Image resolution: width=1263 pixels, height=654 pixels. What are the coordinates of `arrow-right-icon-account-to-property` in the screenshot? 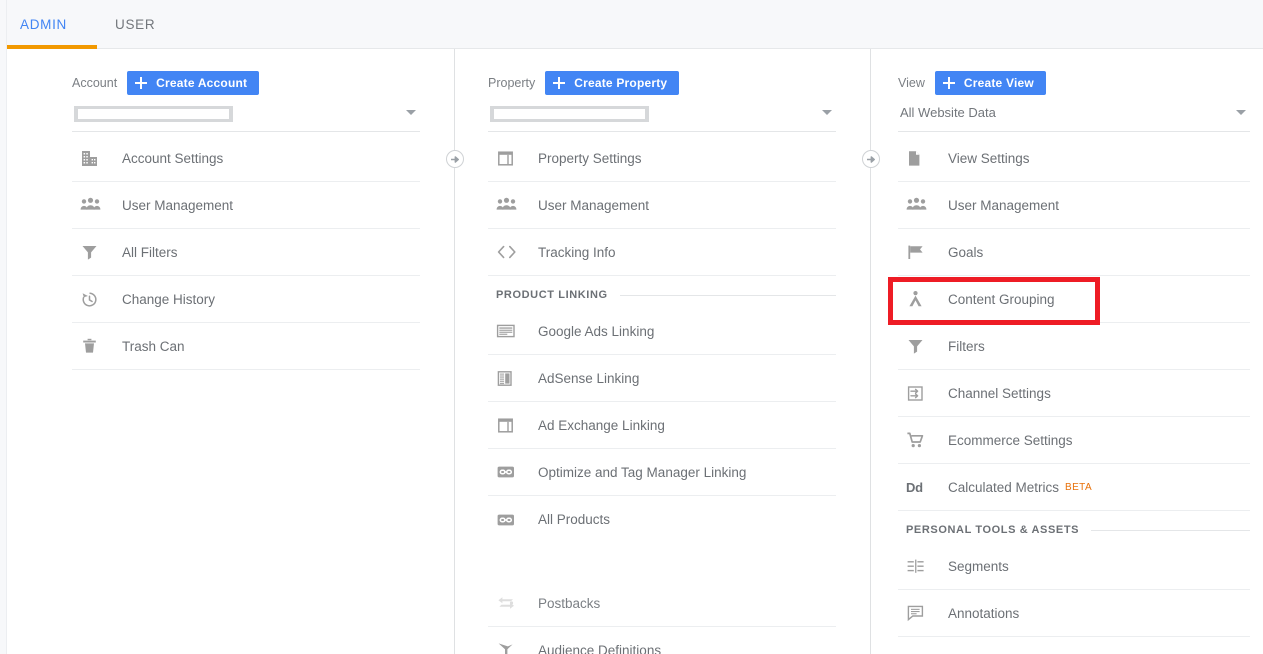 It's located at (455, 159).